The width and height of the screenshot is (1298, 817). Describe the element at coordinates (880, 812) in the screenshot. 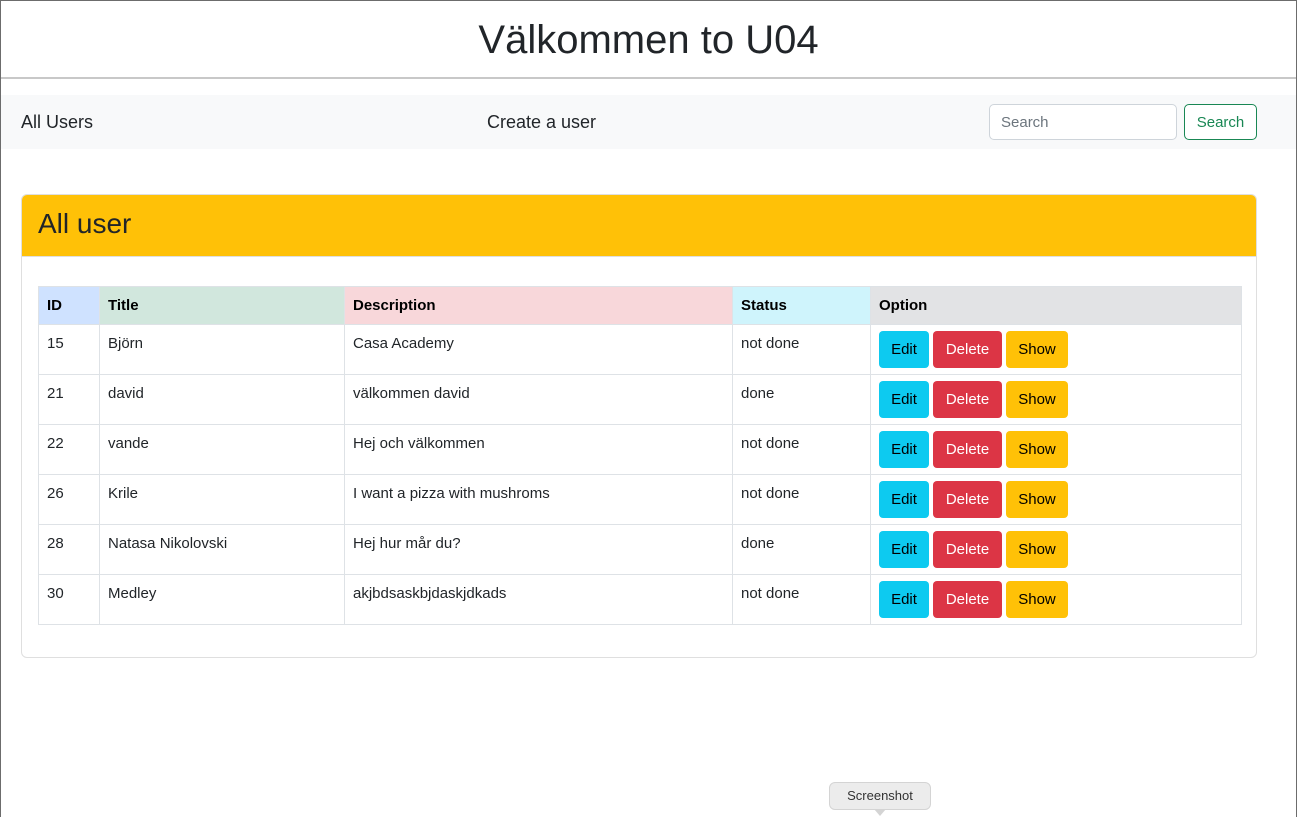

I see `tooltip-arrow` at that location.